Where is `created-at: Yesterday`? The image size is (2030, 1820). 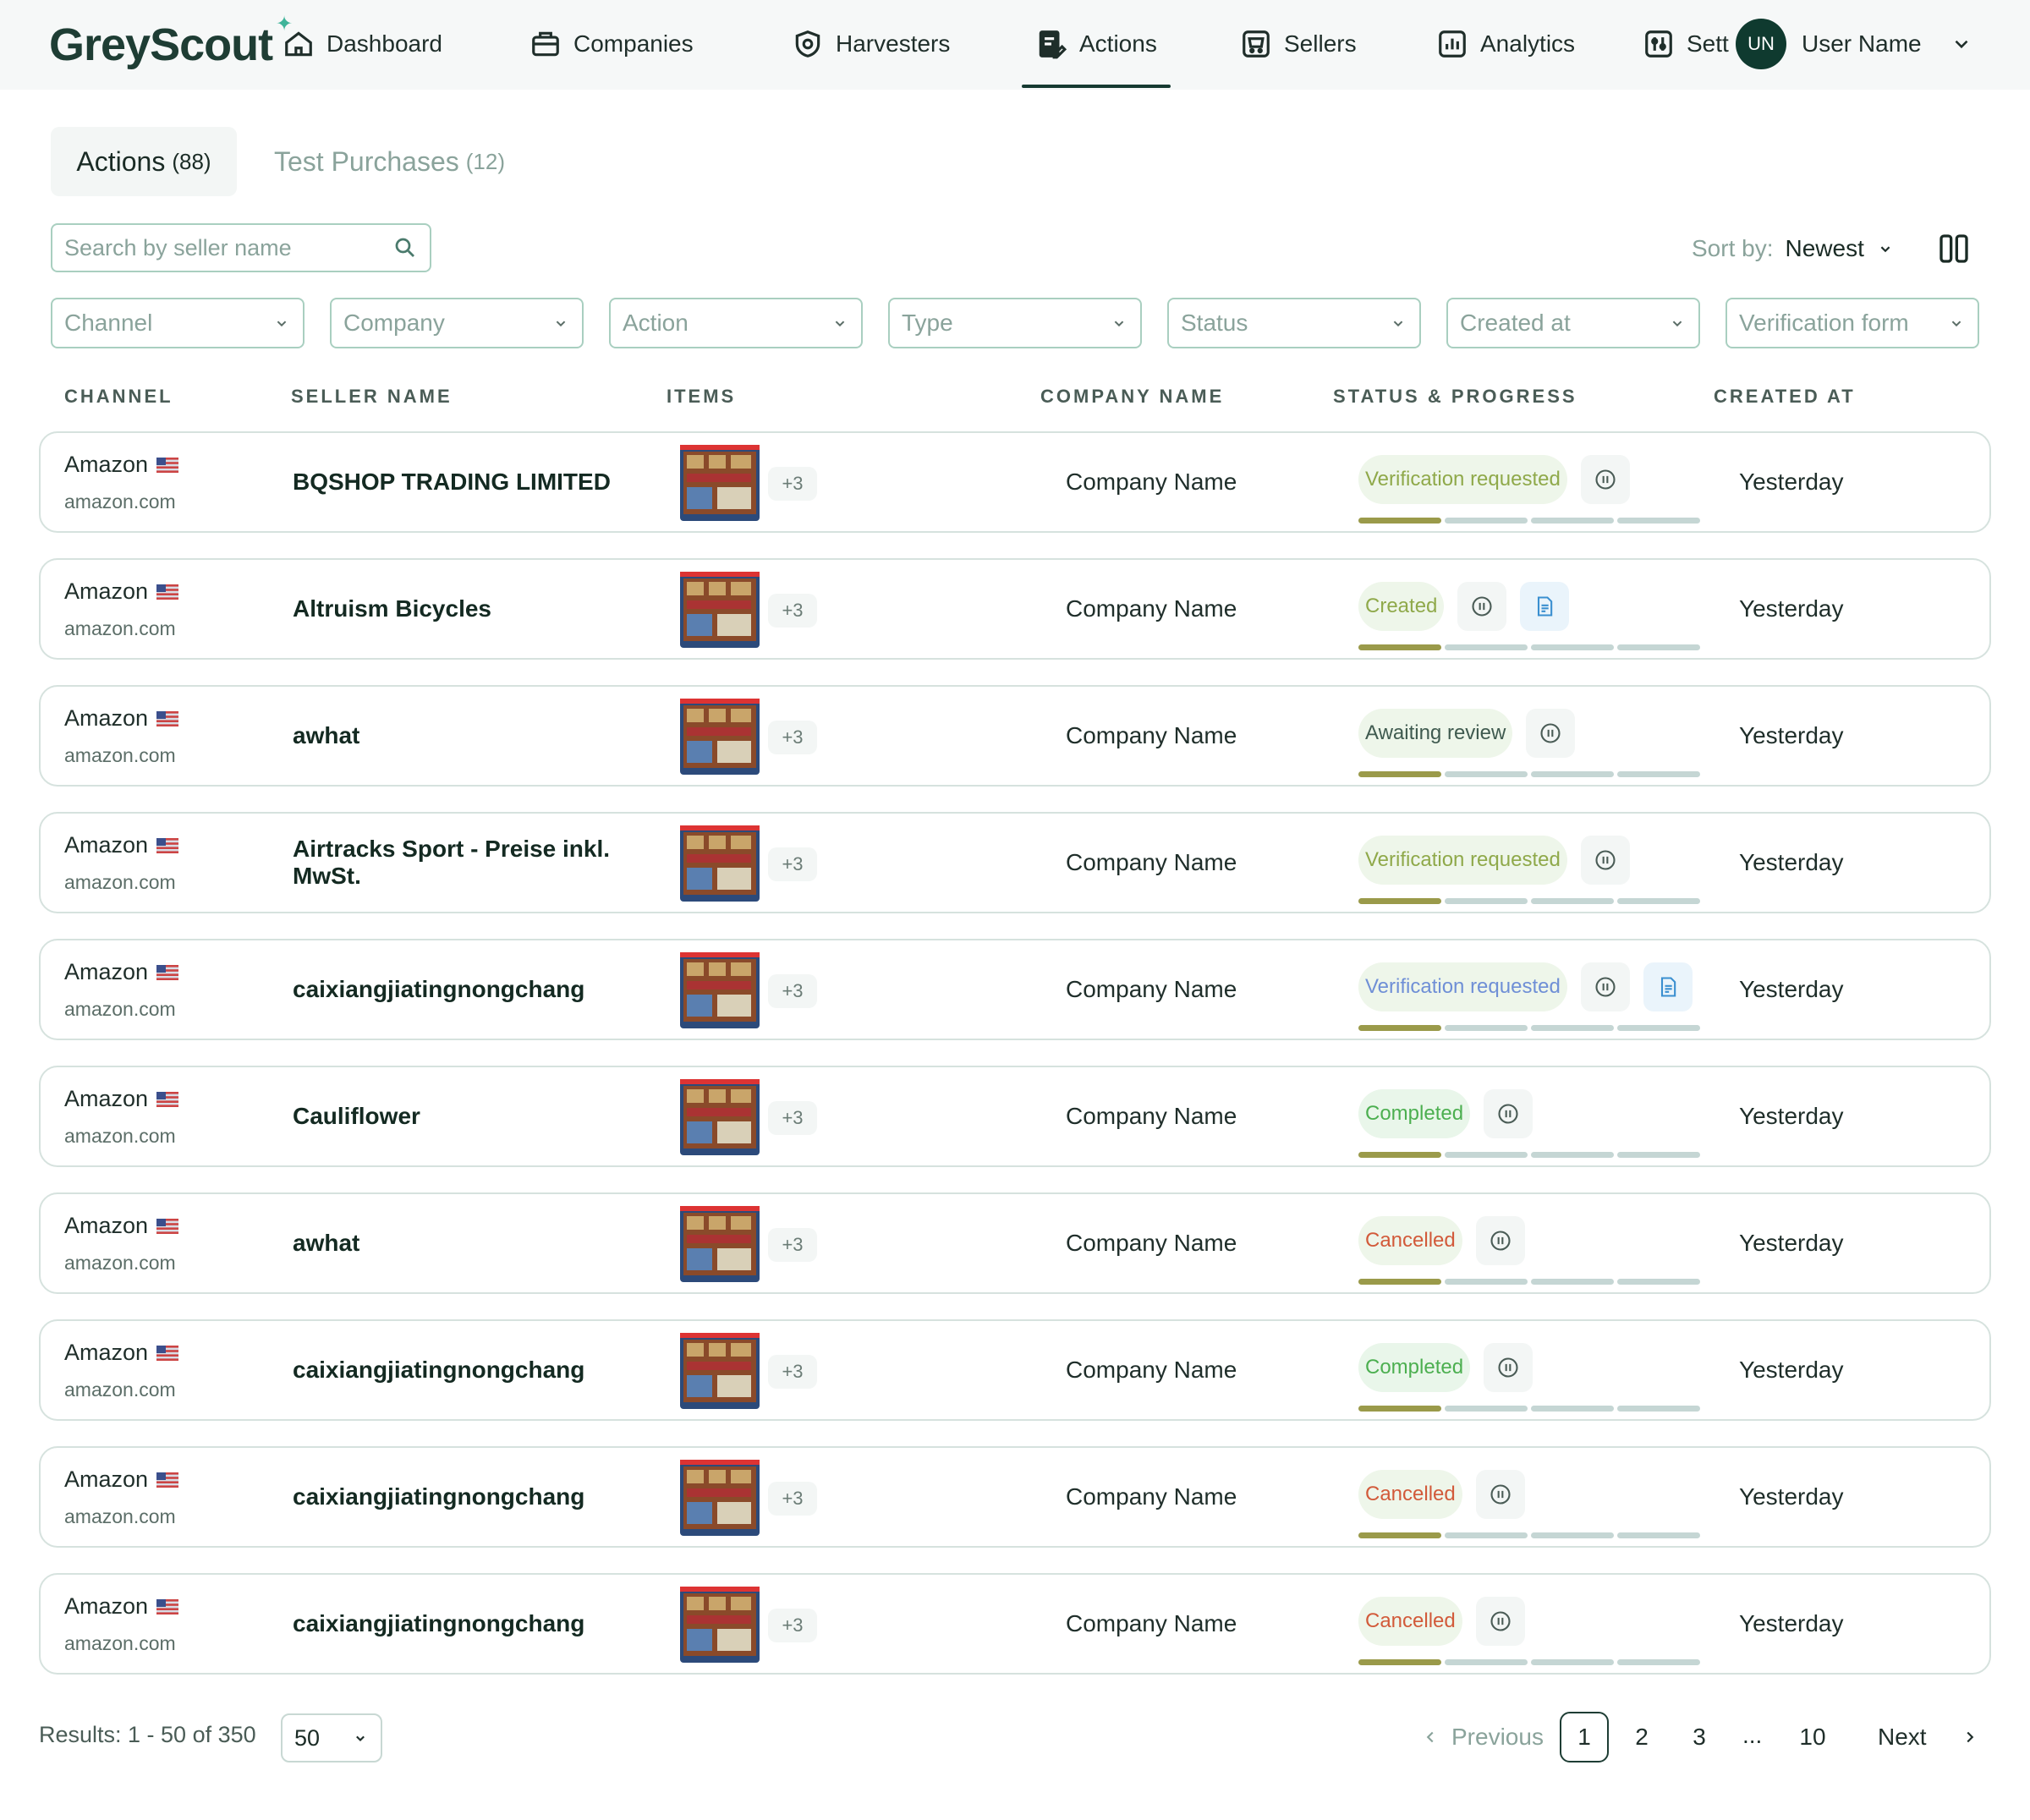
created-at: Yesterday is located at coordinates (1791, 1370).